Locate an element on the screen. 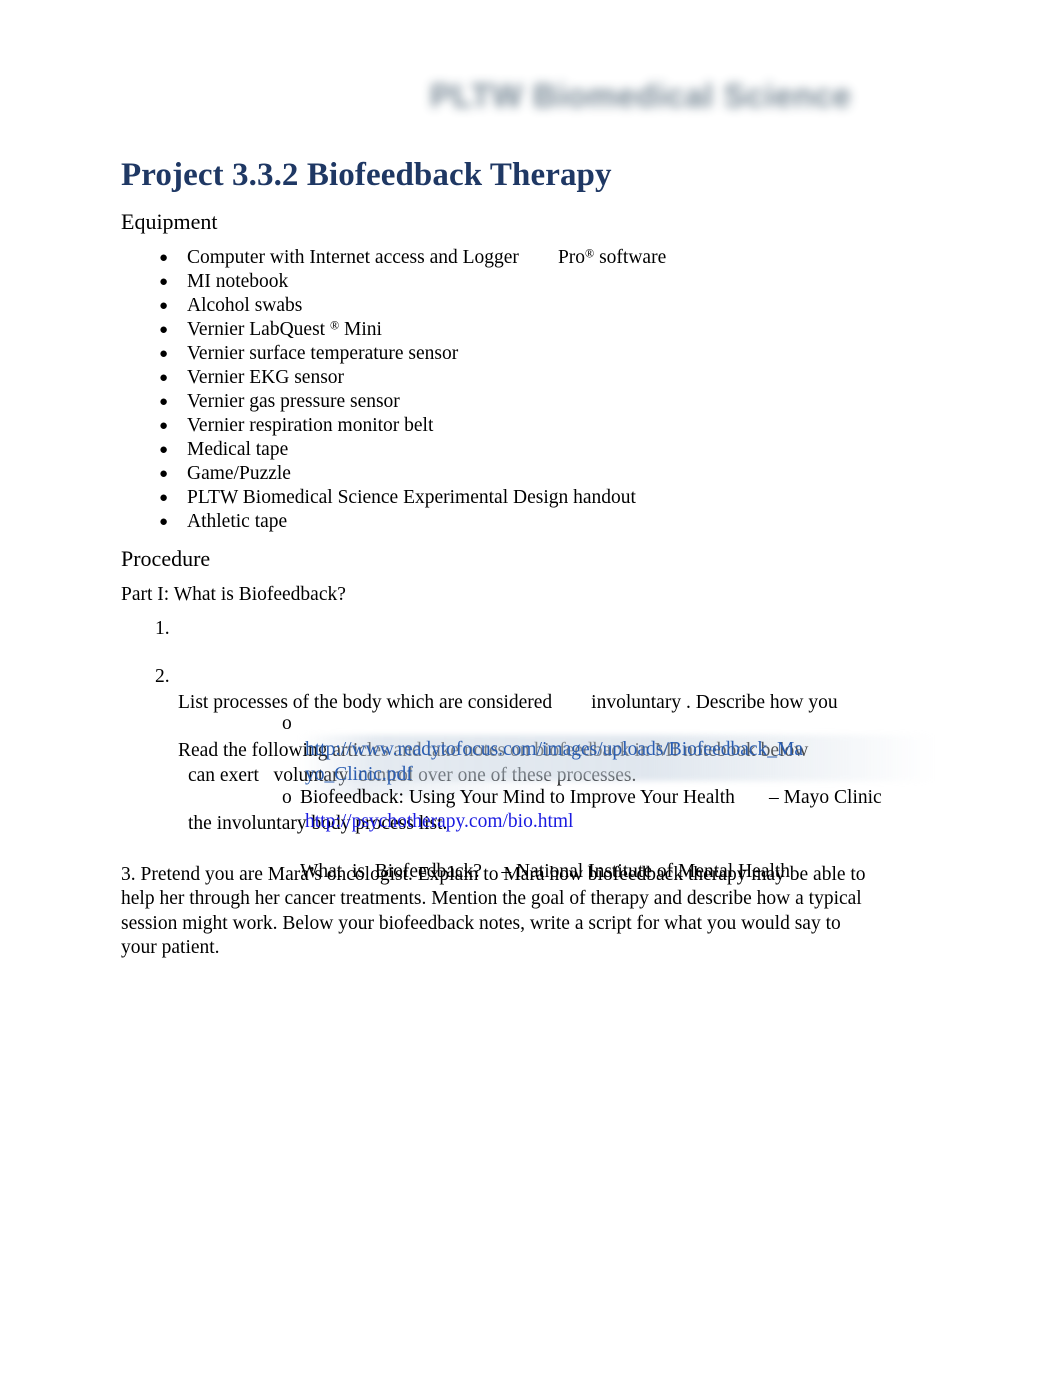 The image size is (1062, 1377). equipment-item-text: Vernier LabQuest is located at coordinates (258, 329).